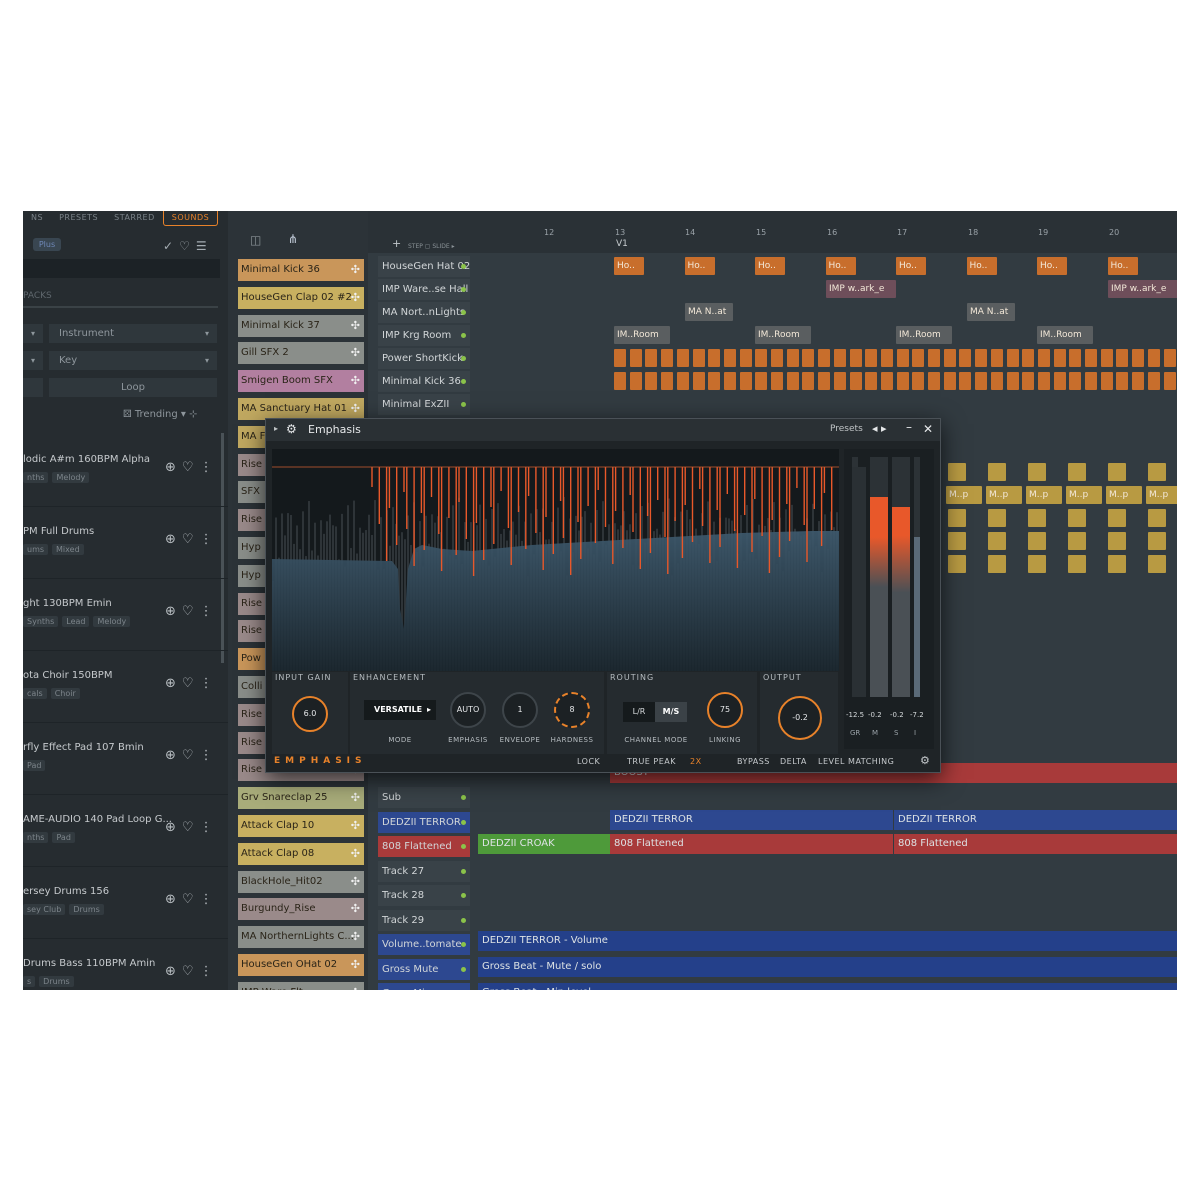 The image size is (1200, 1200). I want to click on channel-button: Smigen Boom SFX ✣, so click(301, 381).